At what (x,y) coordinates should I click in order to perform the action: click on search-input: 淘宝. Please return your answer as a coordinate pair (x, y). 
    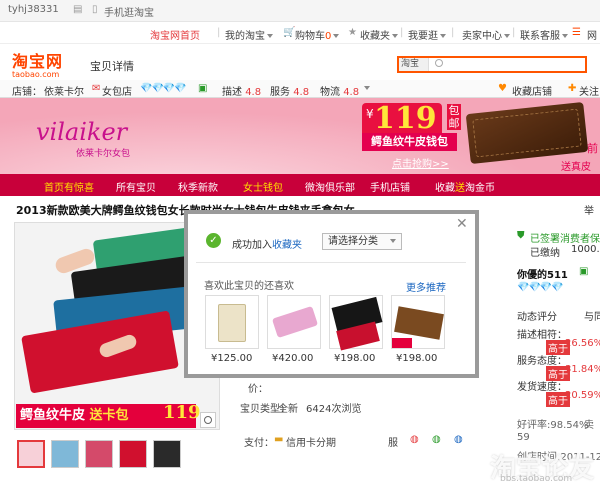
    Looking at the image, I should click on (492, 64).